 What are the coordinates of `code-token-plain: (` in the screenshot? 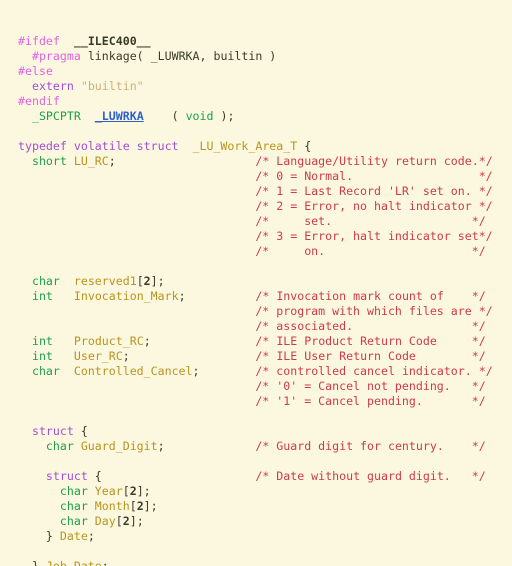 It's located at (164, 116).